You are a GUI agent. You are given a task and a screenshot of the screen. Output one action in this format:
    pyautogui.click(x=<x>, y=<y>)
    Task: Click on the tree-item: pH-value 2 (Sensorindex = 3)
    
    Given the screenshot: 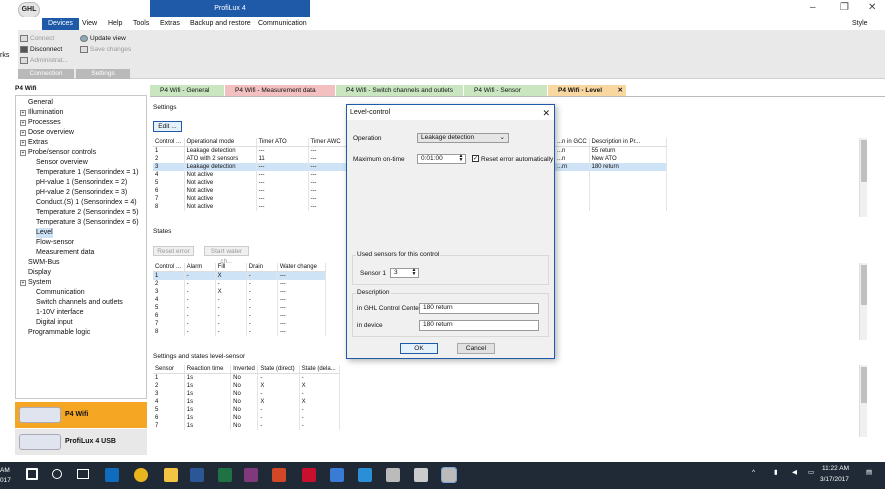 What is the action you would take?
    pyautogui.click(x=81, y=193)
    